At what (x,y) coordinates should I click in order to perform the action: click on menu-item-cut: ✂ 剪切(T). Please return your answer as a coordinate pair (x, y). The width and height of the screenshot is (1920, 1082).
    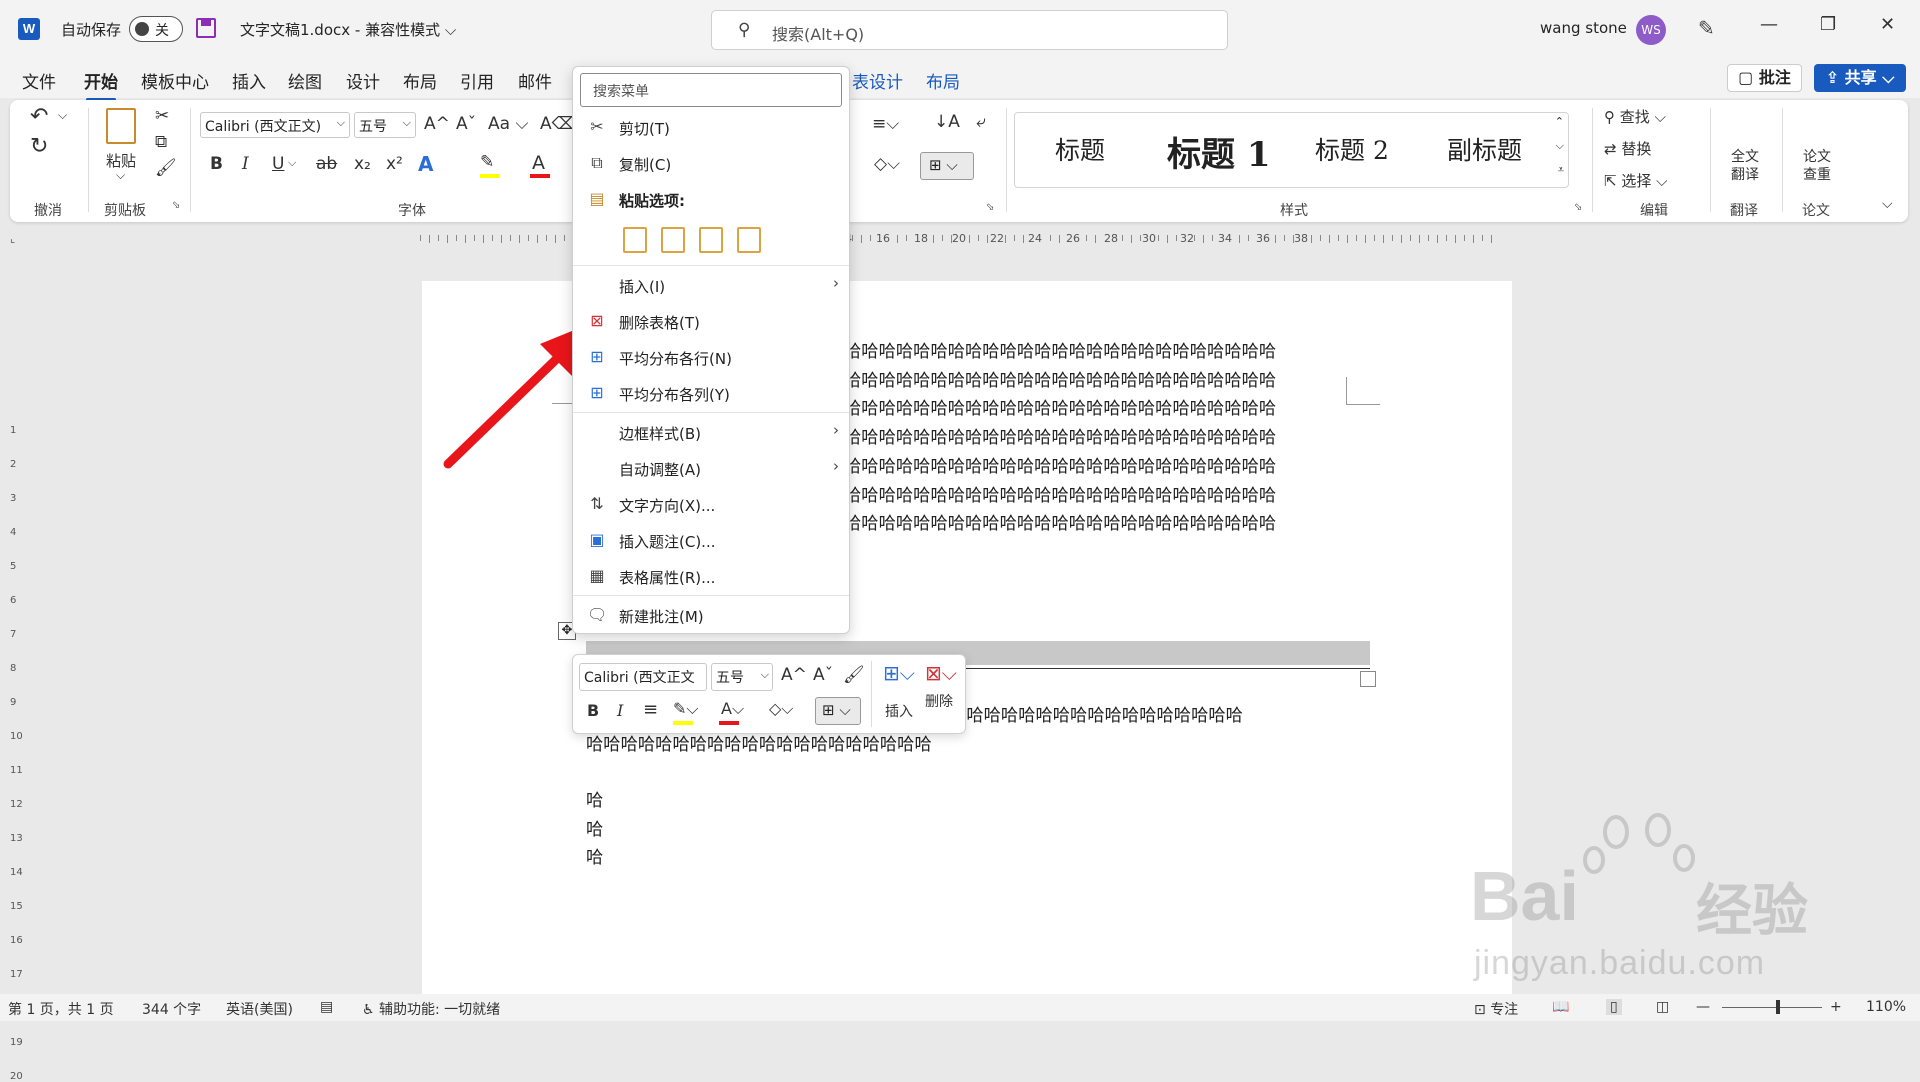
    Looking at the image, I should click on (711, 127).